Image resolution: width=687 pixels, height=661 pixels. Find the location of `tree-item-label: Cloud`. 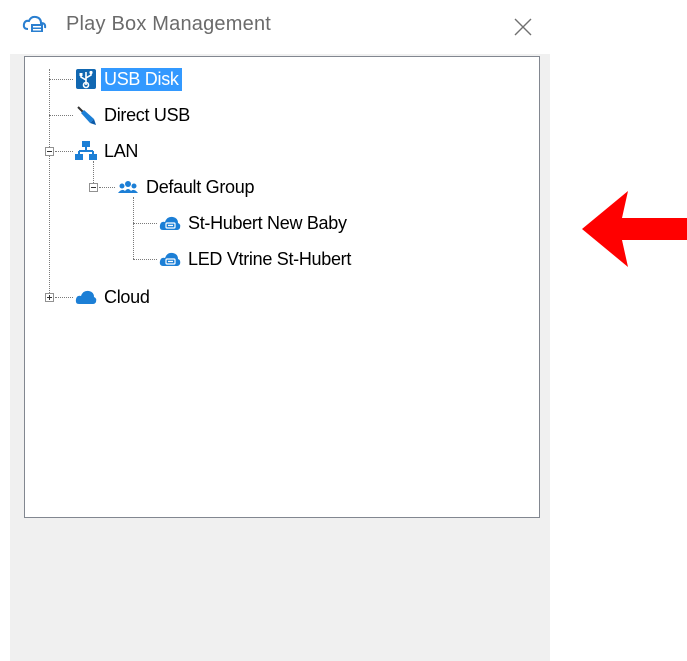

tree-item-label: Cloud is located at coordinates (127, 296).